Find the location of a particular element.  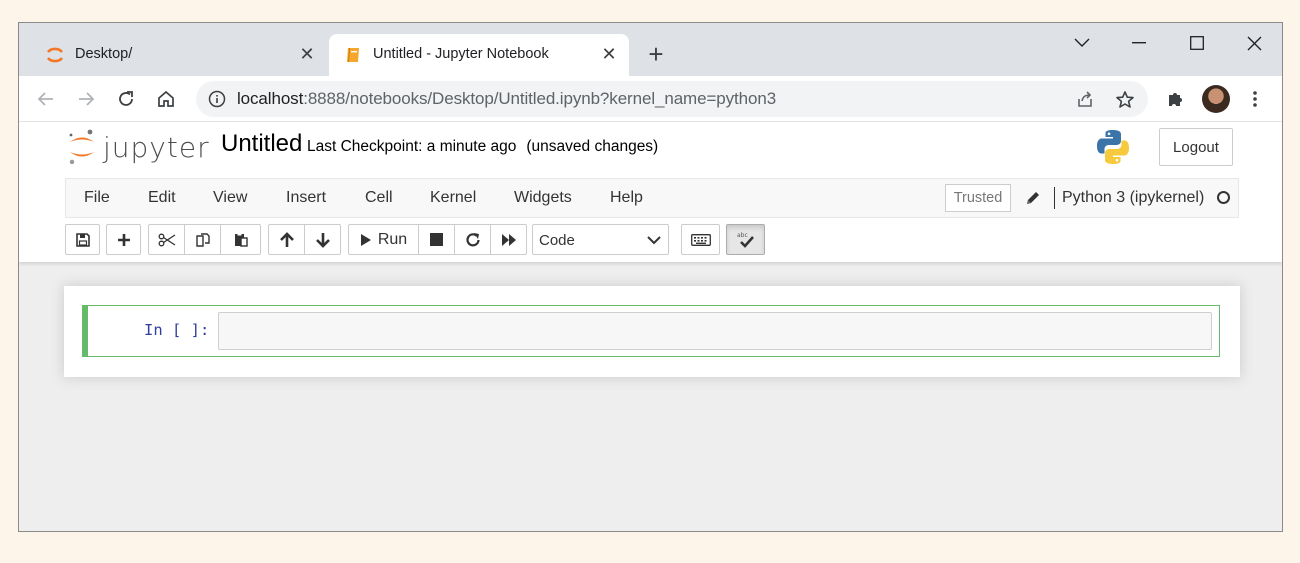

trusted-indicator: Trusted is located at coordinates (978, 198).